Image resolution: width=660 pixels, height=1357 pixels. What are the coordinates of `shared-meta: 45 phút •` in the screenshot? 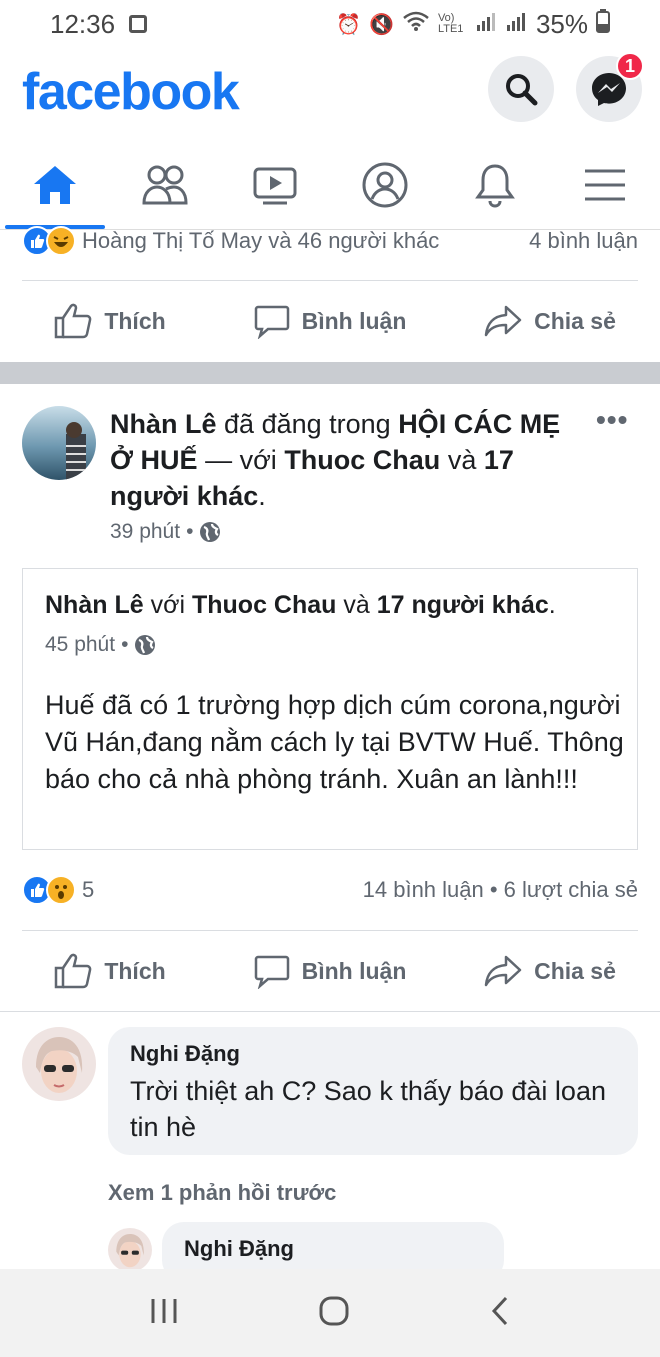 It's located at (100, 645).